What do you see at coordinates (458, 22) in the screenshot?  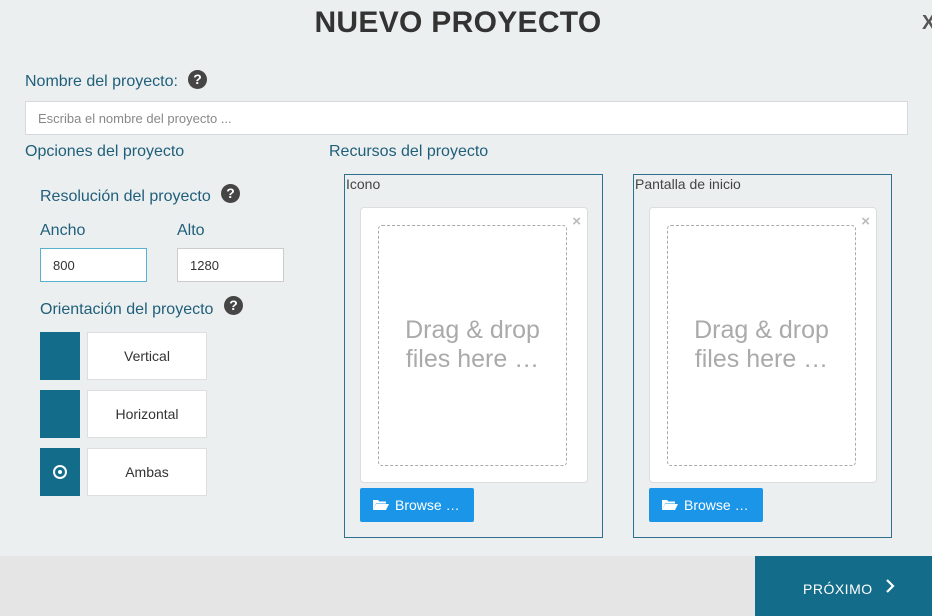 I see `dialog-title: NUEVO PROYECTO` at bounding box center [458, 22].